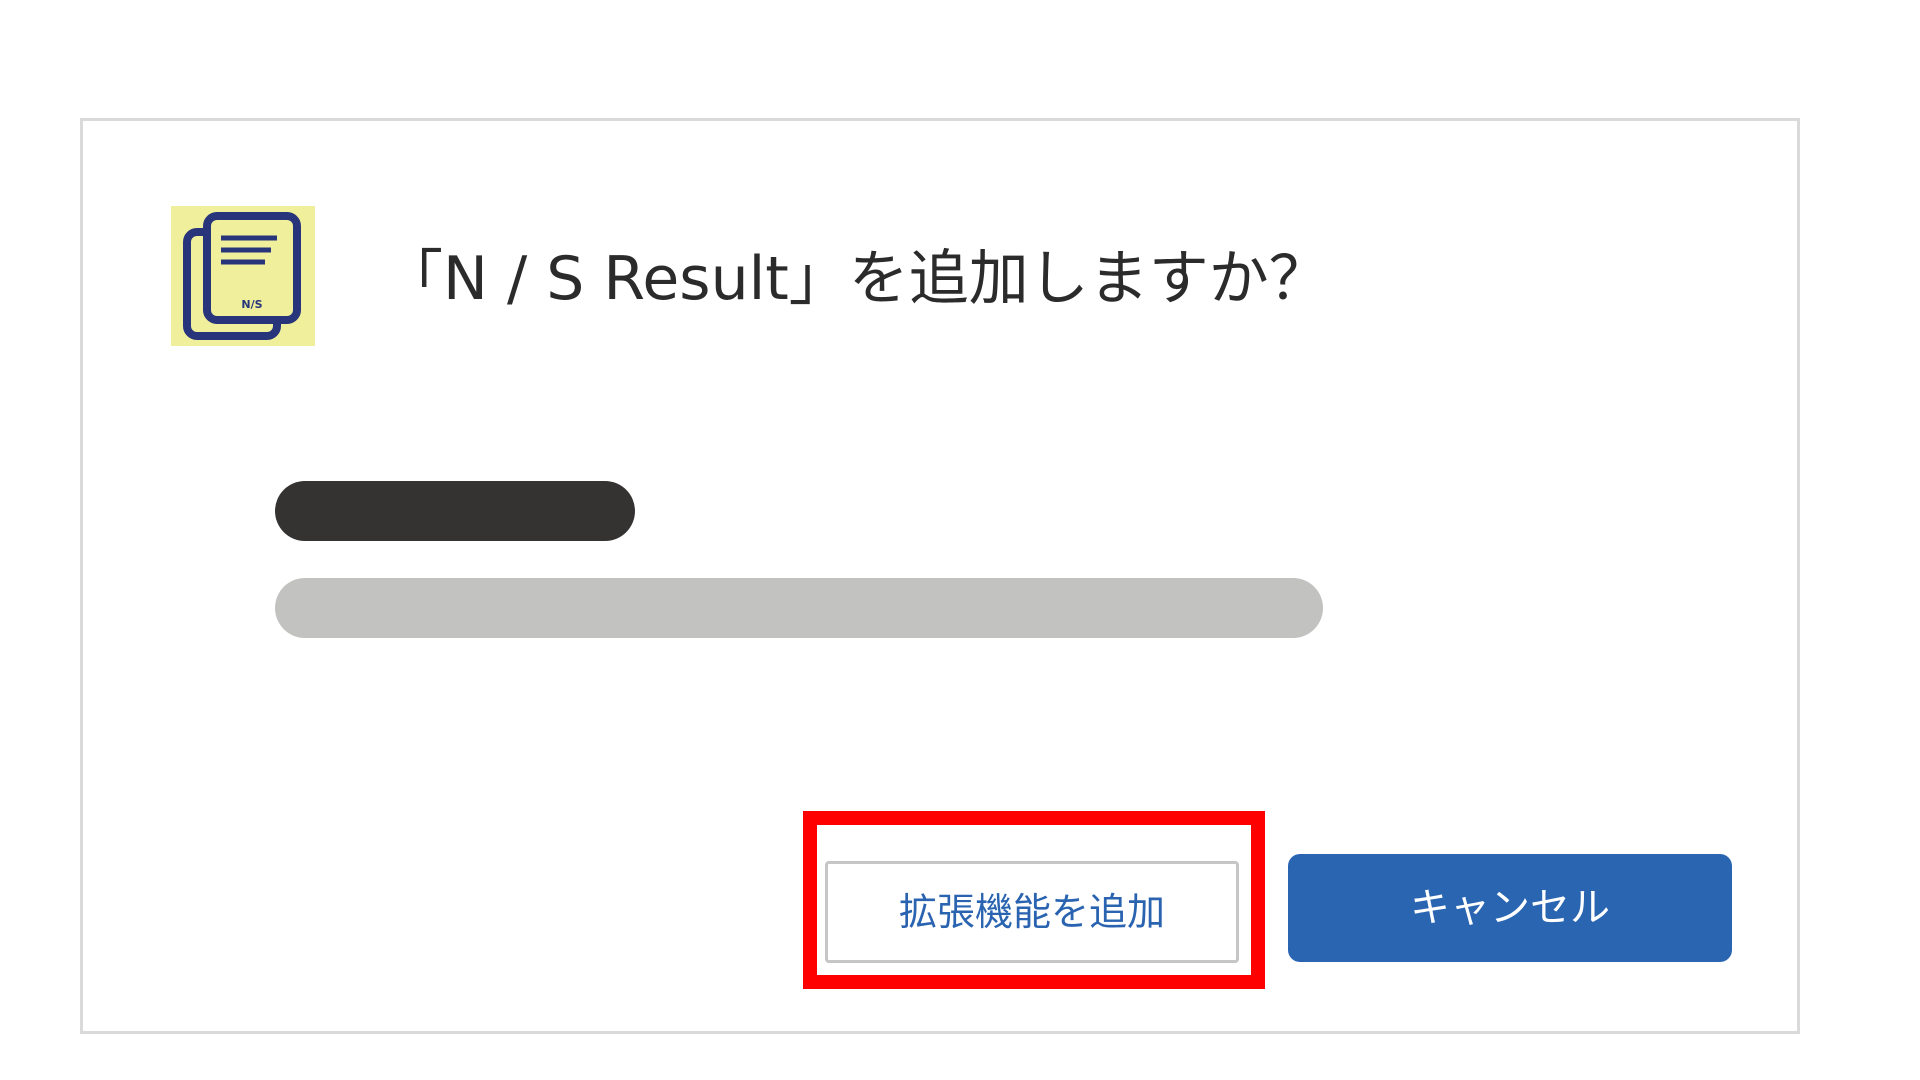  Describe the element at coordinates (1032, 912) in the screenshot. I see `add-extension-button: 拡張機能を追加` at that location.